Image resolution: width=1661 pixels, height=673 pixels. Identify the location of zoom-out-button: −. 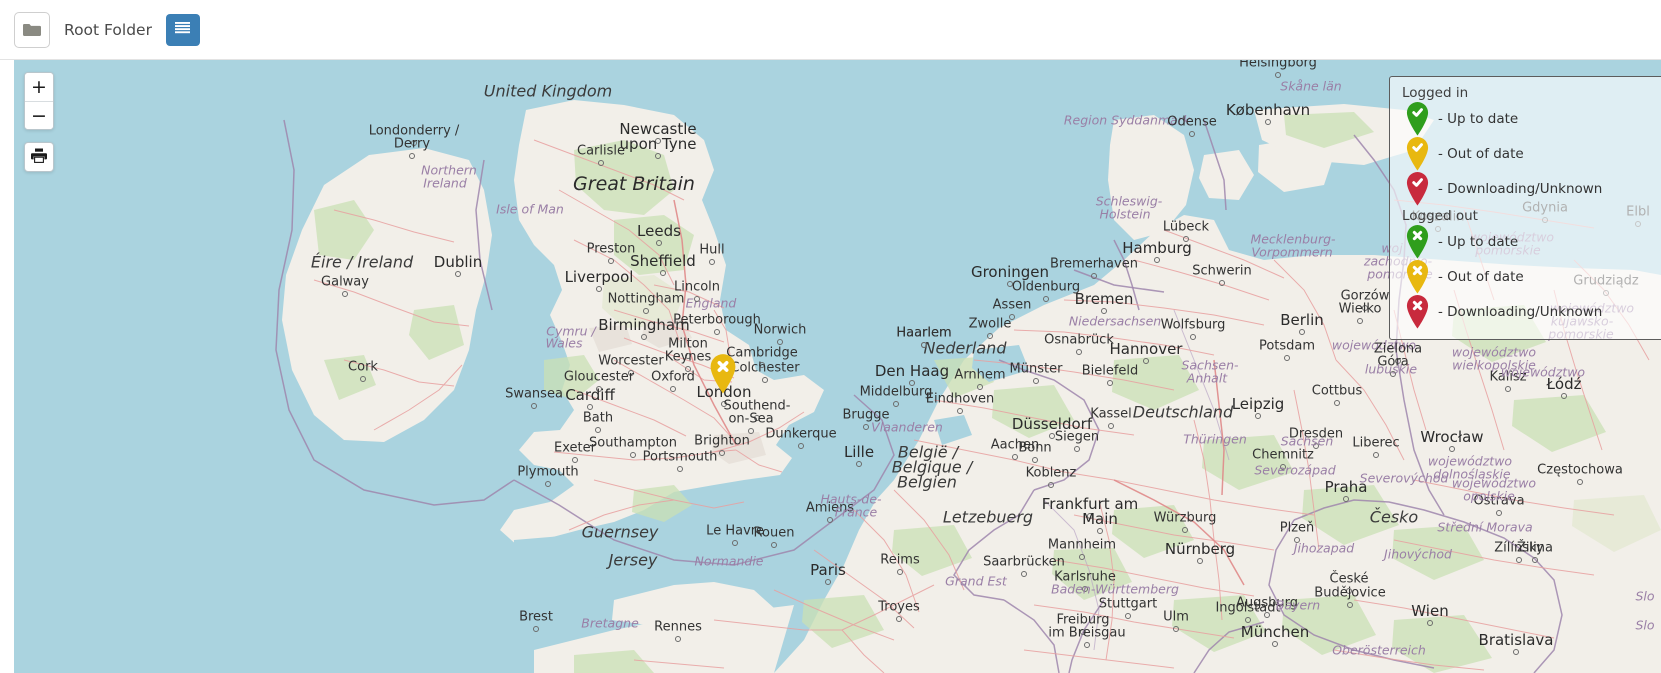
(39, 115).